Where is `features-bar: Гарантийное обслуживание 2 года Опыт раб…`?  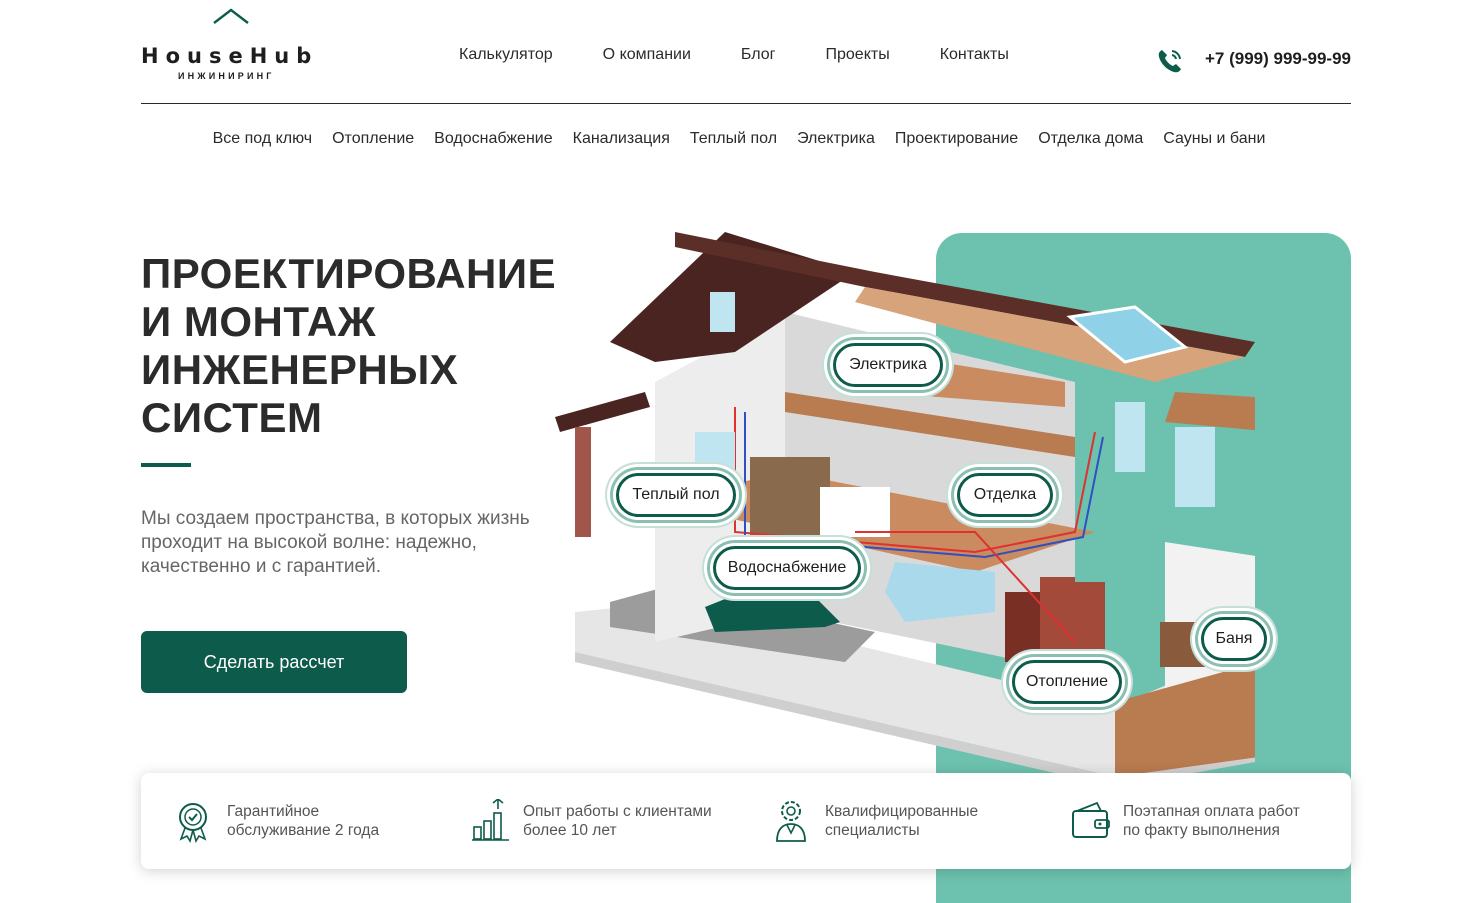 features-bar: Гарантийное обслуживание 2 года Опыт раб… is located at coordinates (746, 821).